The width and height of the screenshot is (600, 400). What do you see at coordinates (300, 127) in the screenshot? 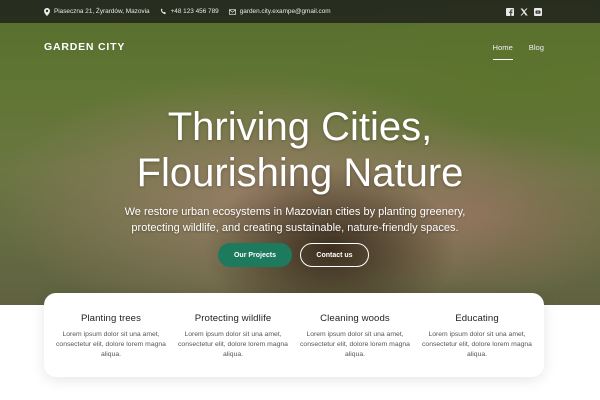
I see `hero-title-line-1: Thriving Cities,` at bounding box center [300, 127].